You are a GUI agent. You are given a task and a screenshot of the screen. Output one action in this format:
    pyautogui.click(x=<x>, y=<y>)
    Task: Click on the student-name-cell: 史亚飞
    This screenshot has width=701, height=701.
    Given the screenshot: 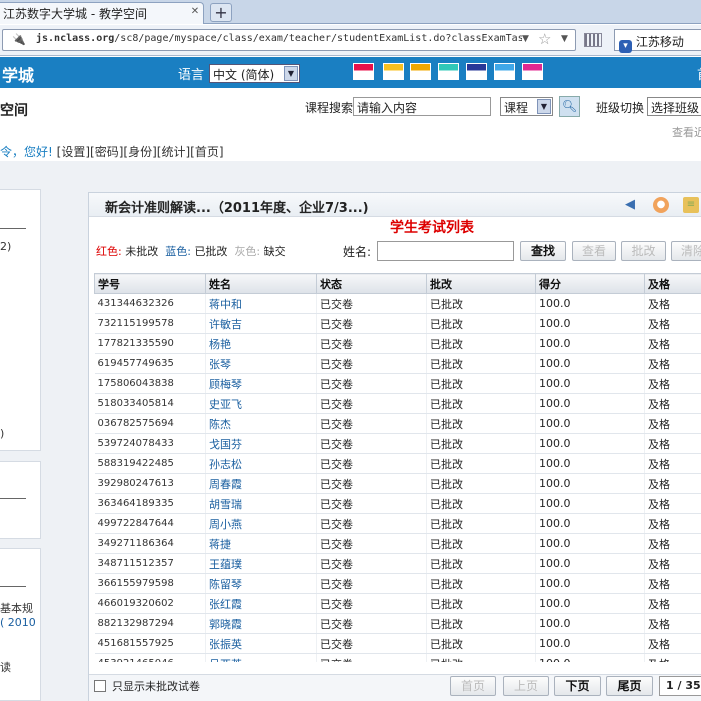 What is the action you would take?
    pyautogui.click(x=261, y=403)
    